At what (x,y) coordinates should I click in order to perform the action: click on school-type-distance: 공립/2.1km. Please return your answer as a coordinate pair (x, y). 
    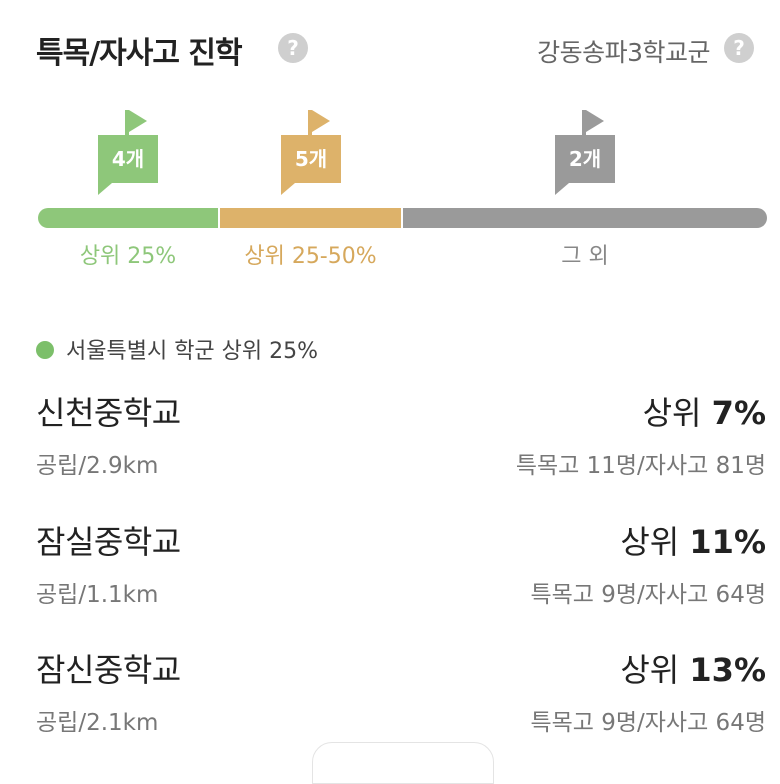
    Looking at the image, I should click on (97, 723).